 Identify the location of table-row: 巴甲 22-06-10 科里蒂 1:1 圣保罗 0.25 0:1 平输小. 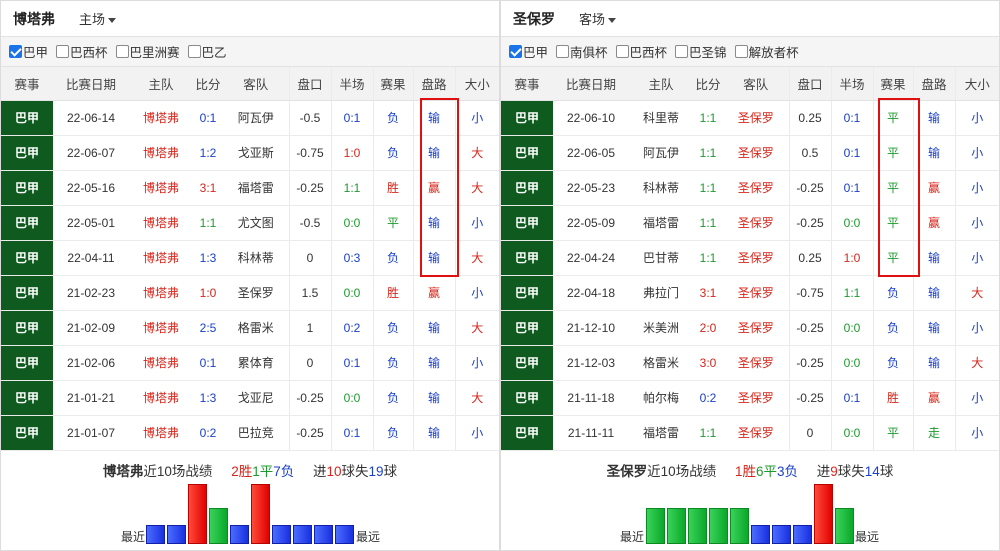
(750, 118).